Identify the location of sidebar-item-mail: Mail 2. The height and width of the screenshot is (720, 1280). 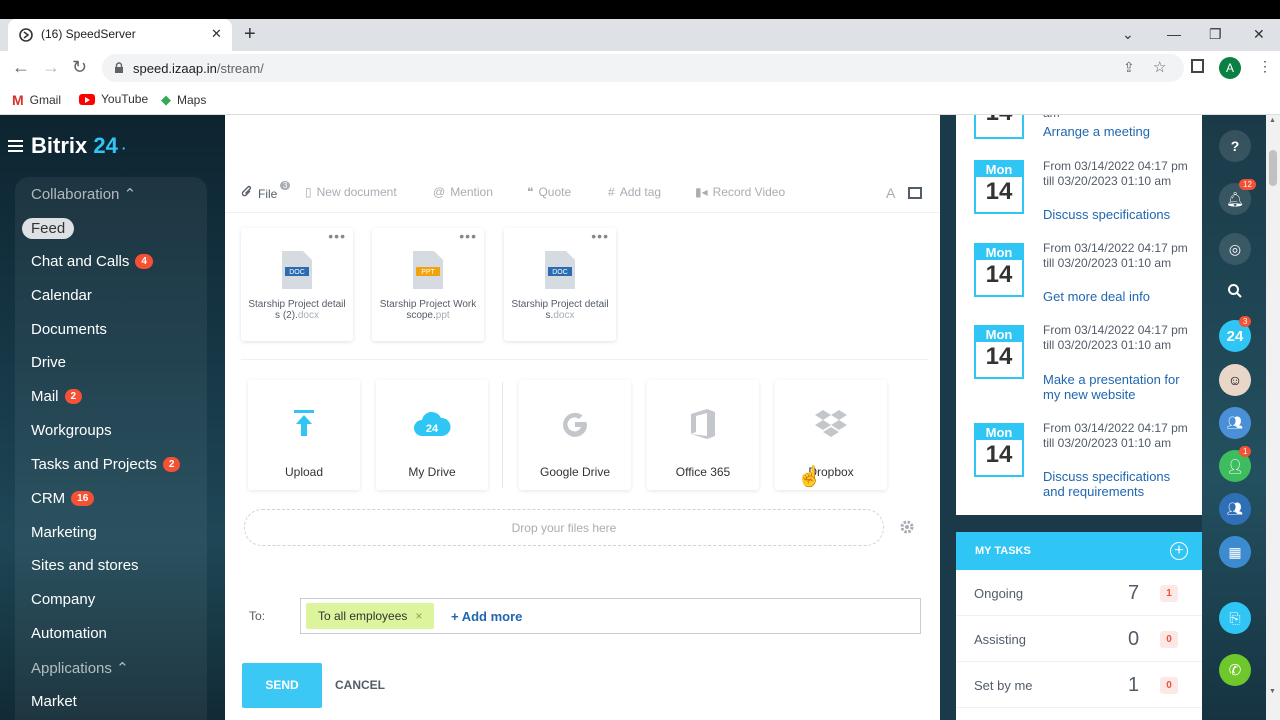
(57, 396).